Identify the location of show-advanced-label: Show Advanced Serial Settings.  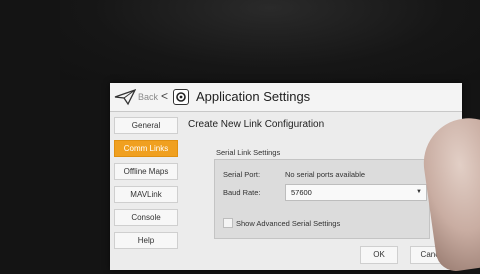
(288, 223).